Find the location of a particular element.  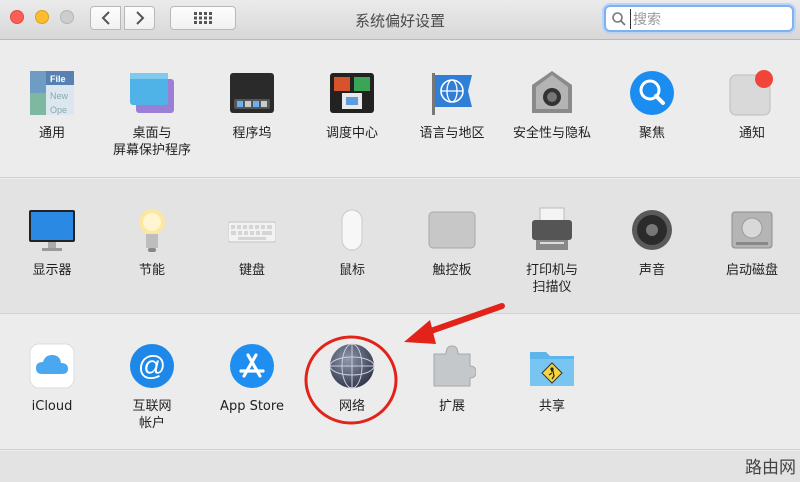

chevron-right-icon is located at coordinates (139, 18).